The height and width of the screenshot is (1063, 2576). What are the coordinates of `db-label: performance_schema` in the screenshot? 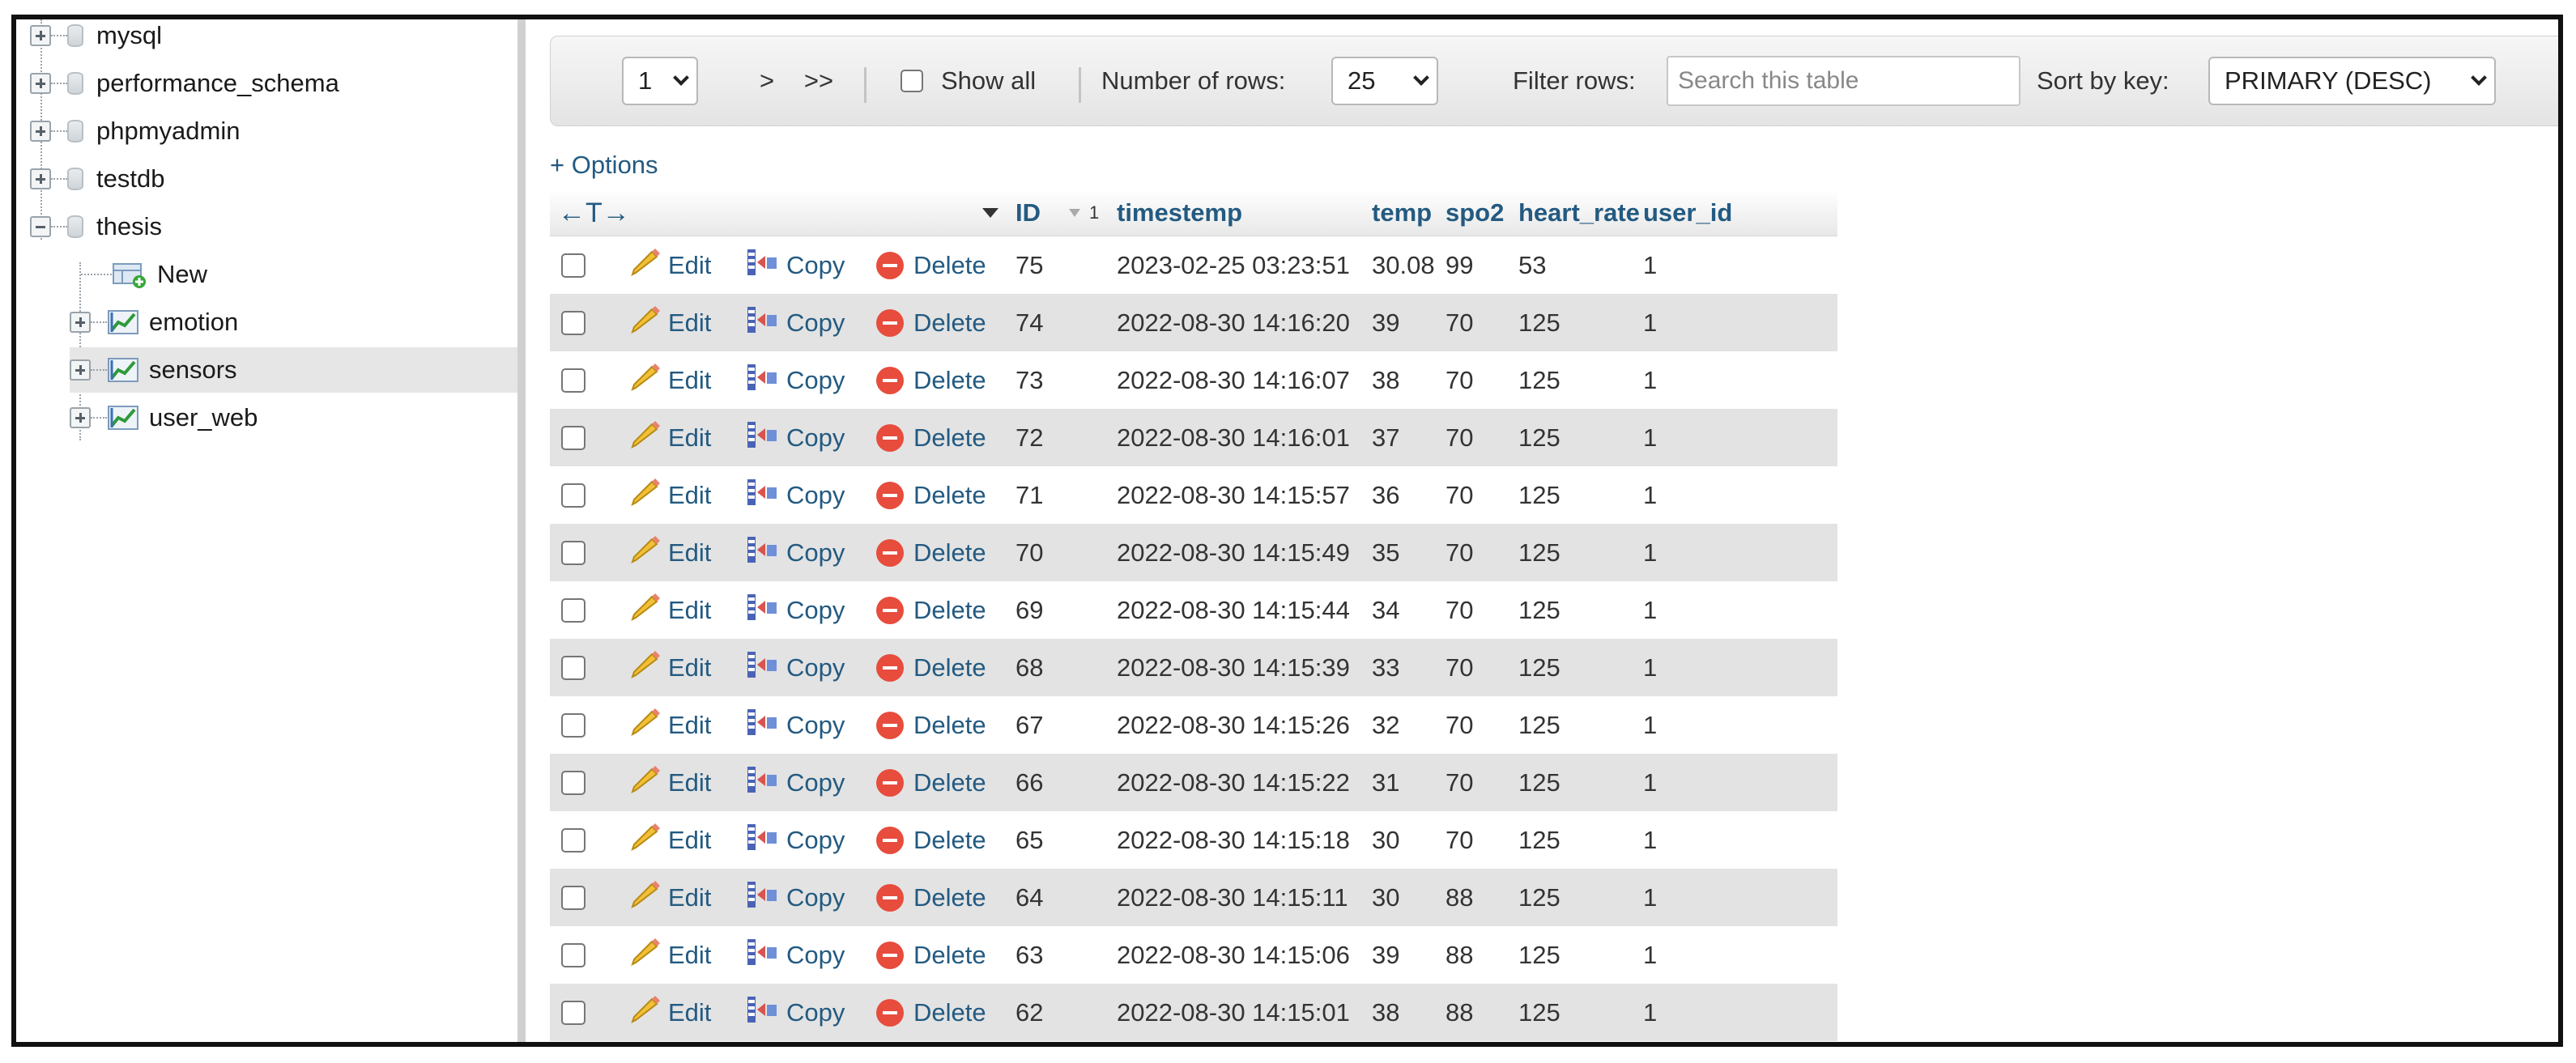 It's located at (217, 84).